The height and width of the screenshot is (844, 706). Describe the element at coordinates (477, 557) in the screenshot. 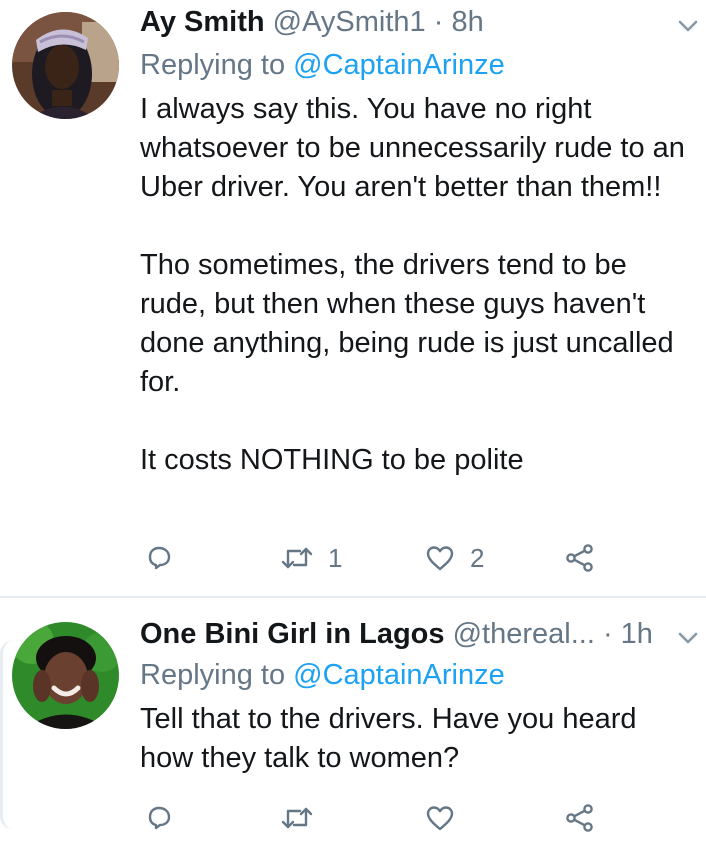

I see `like-count: 2` at that location.